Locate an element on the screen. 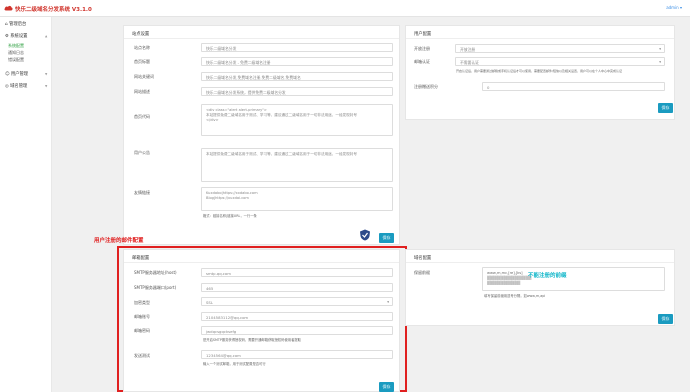 This screenshot has width=690, height=392. open-register-select: 开放注册 ▾ is located at coordinates (560, 48).